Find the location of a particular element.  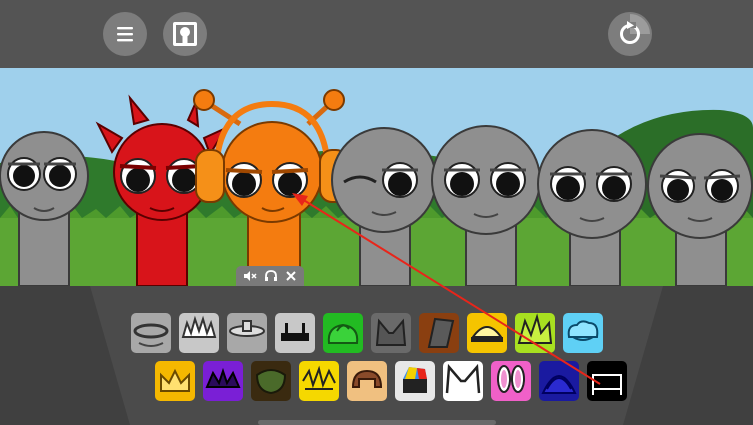

palette-tile-cyan-cloud-hat is located at coordinates (583, 333).